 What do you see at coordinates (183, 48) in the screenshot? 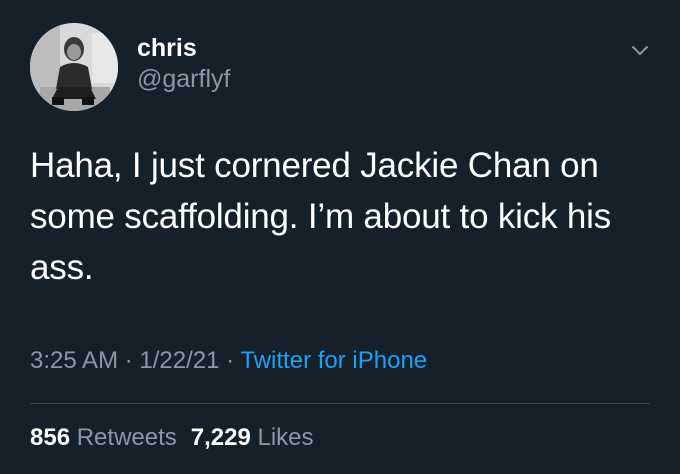
I see `author-display-name: chris` at bounding box center [183, 48].